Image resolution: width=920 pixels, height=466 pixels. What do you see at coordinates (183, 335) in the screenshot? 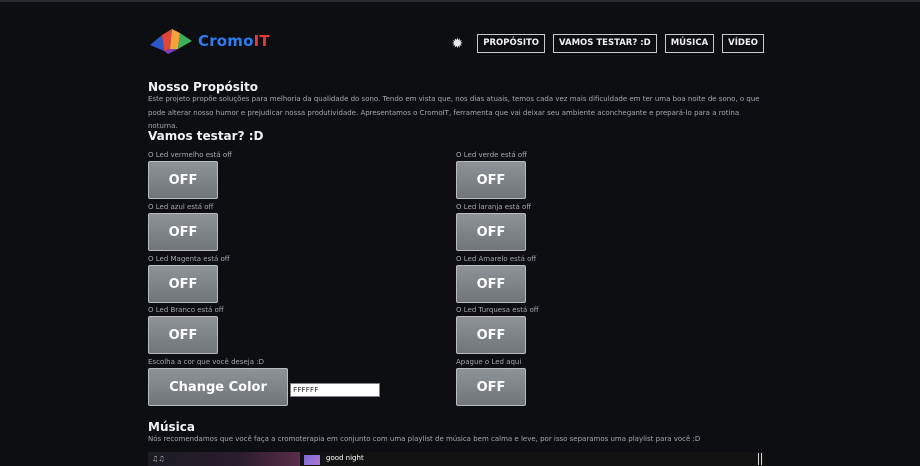
I see `led-white-button: OFF` at bounding box center [183, 335].